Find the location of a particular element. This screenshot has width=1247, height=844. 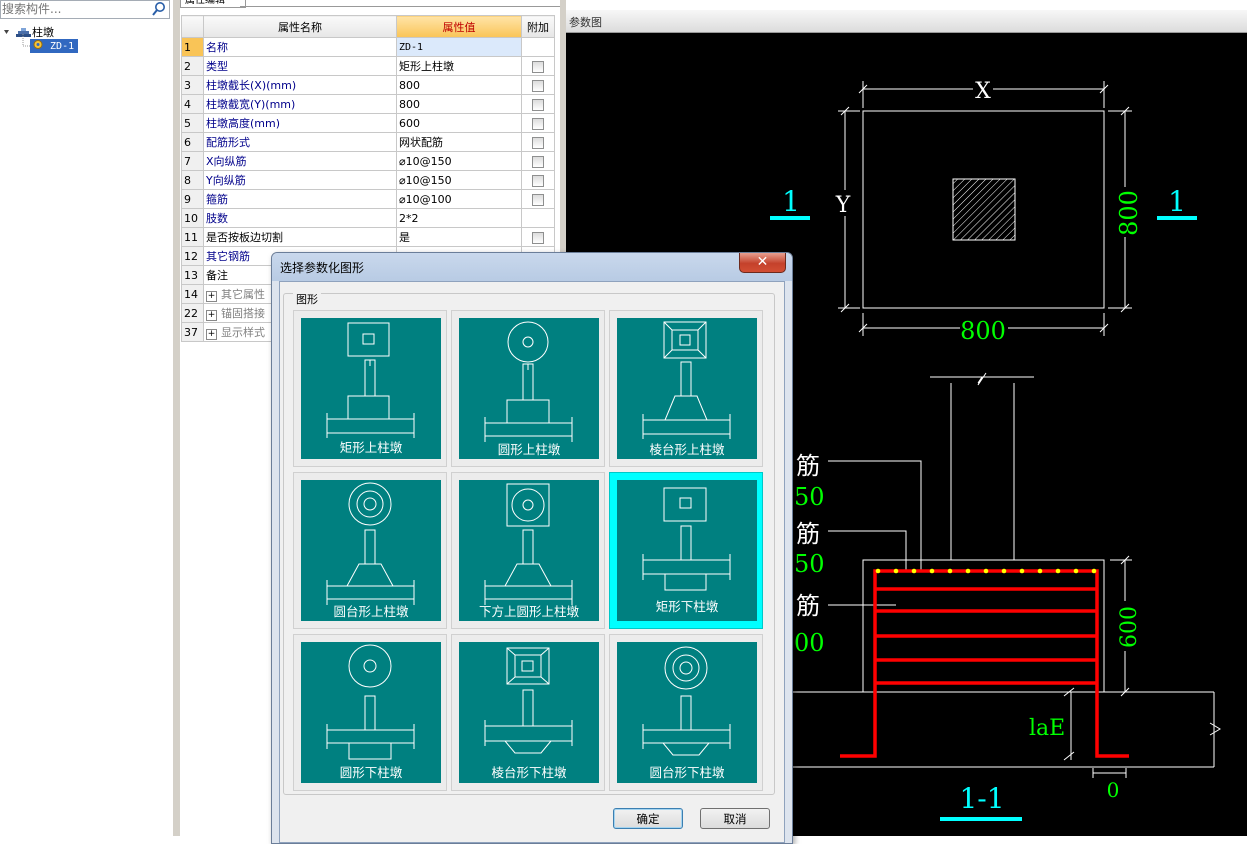

table-row: 4 柱墩截宽(Y)(mm) 800 is located at coordinates (368, 104).